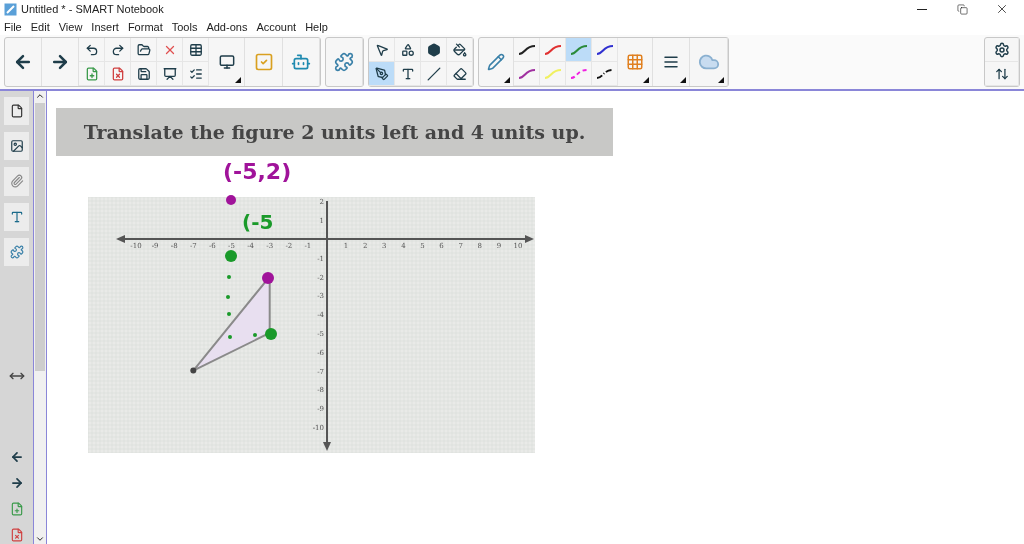 Image resolution: width=1024 pixels, height=544 pixels. I want to click on eraser-icon, so click(459, 73).